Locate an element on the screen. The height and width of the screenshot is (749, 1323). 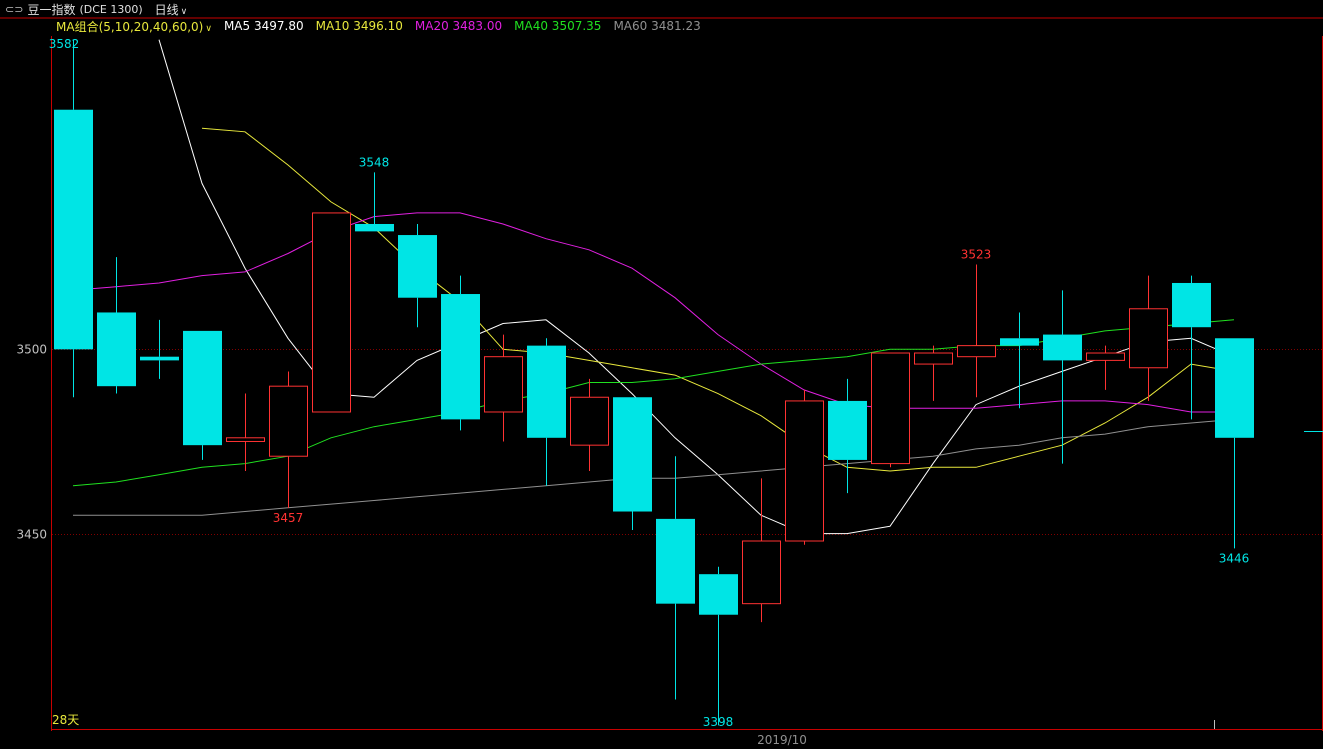
ma40-value: MA40 3507.35 is located at coordinates (558, 26).